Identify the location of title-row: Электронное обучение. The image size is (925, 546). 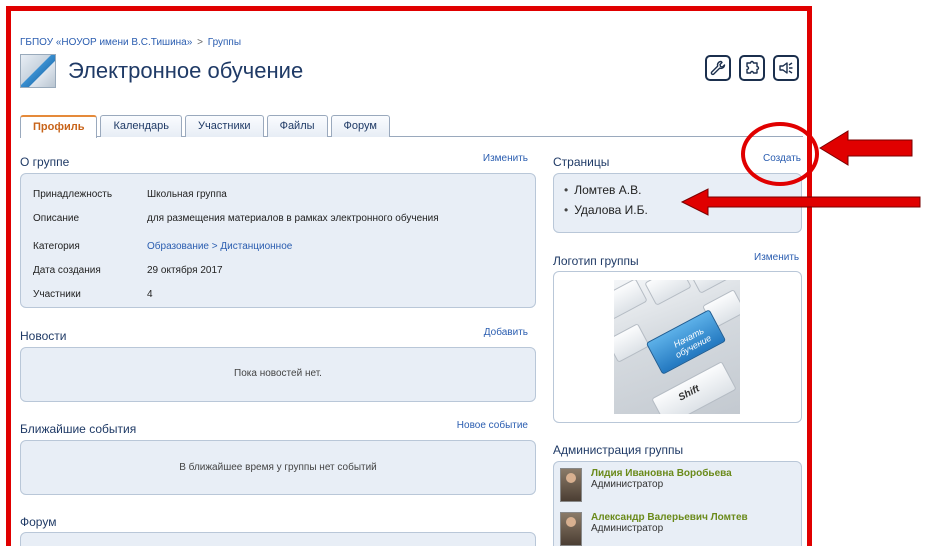
(161, 71).